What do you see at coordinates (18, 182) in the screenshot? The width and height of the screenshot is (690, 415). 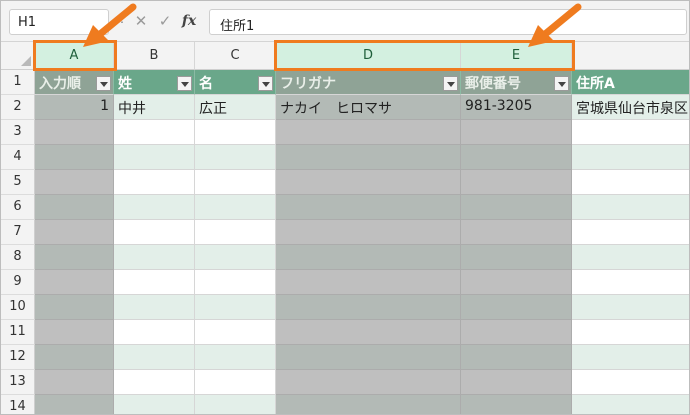 I see `row-header: 5` at bounding box center [18, 182].